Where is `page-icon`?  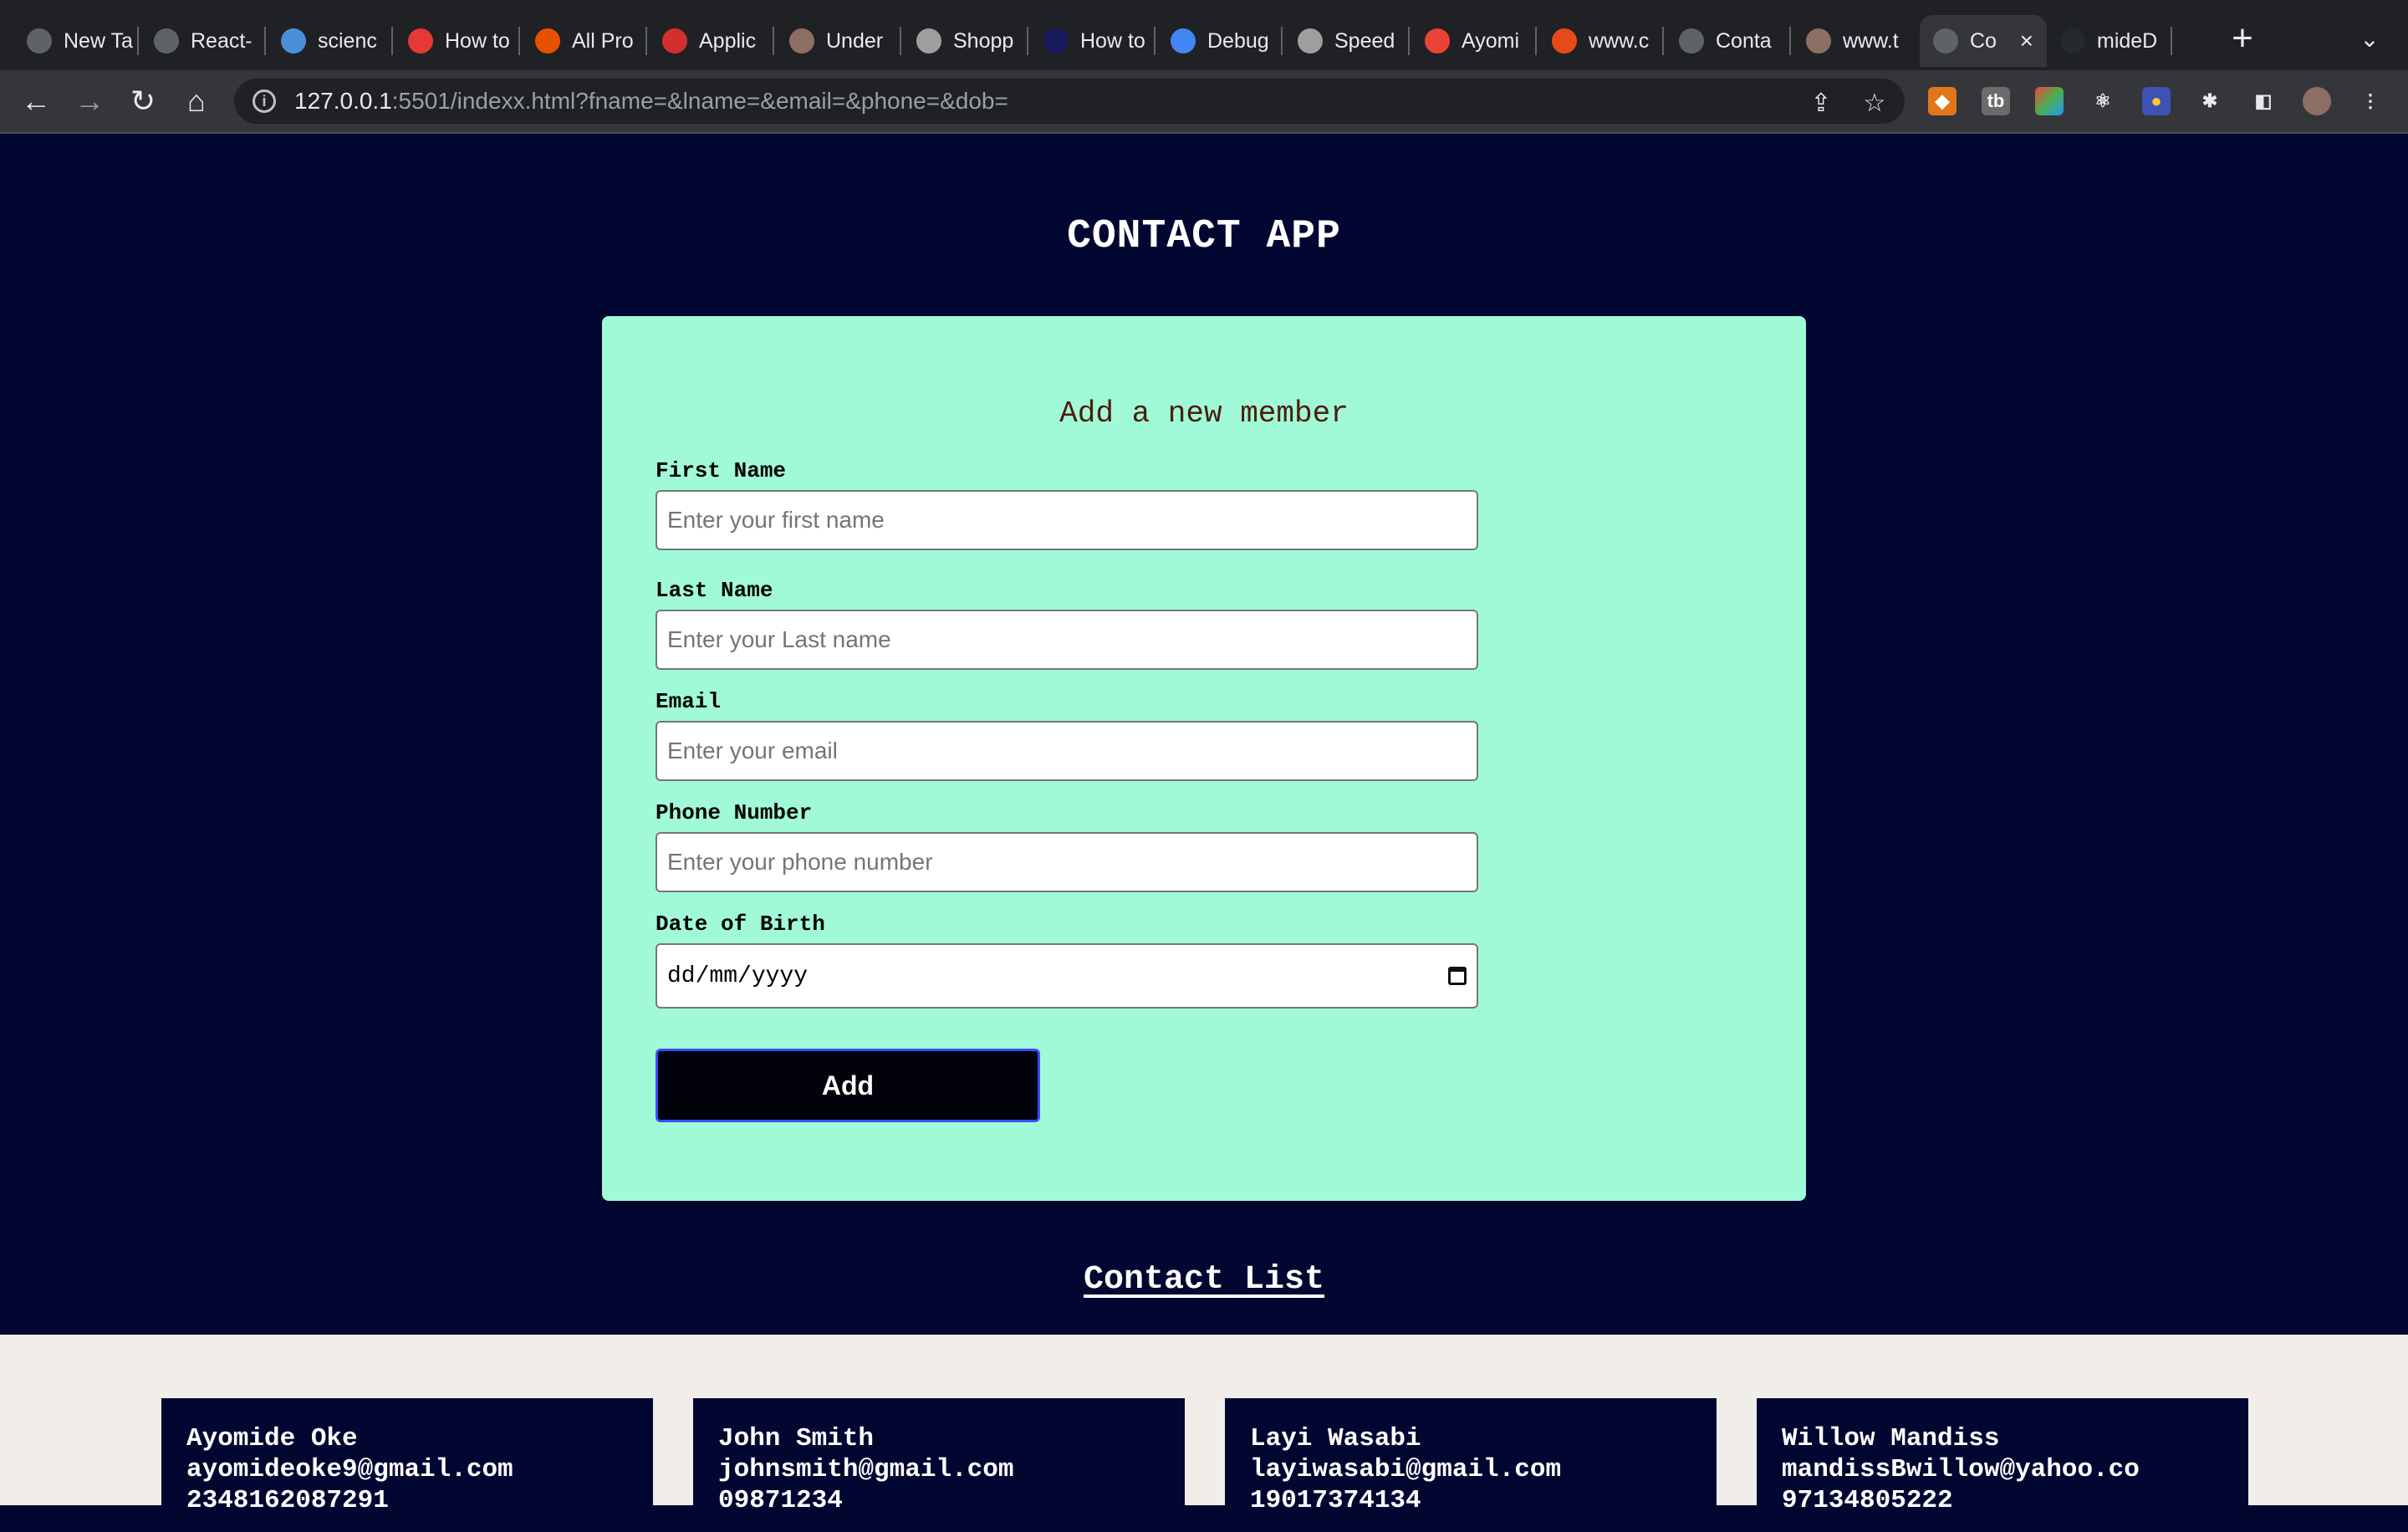
page-icon is located at coordinates (929, 41).